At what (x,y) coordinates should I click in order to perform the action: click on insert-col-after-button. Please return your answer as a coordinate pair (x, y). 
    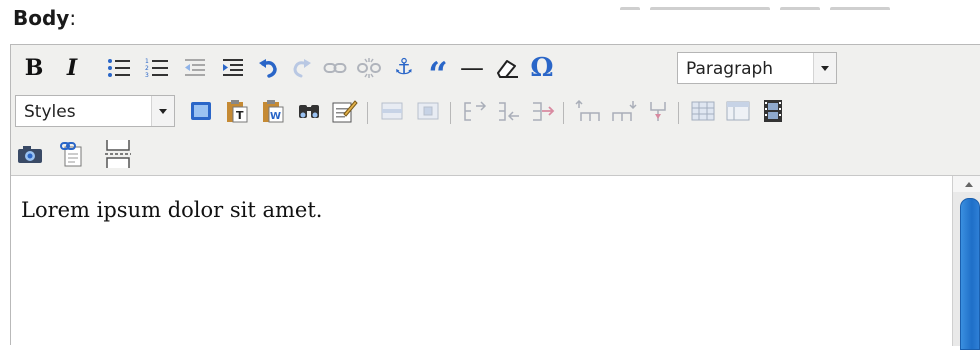
    Looking at the image, I should click on (509, 111).